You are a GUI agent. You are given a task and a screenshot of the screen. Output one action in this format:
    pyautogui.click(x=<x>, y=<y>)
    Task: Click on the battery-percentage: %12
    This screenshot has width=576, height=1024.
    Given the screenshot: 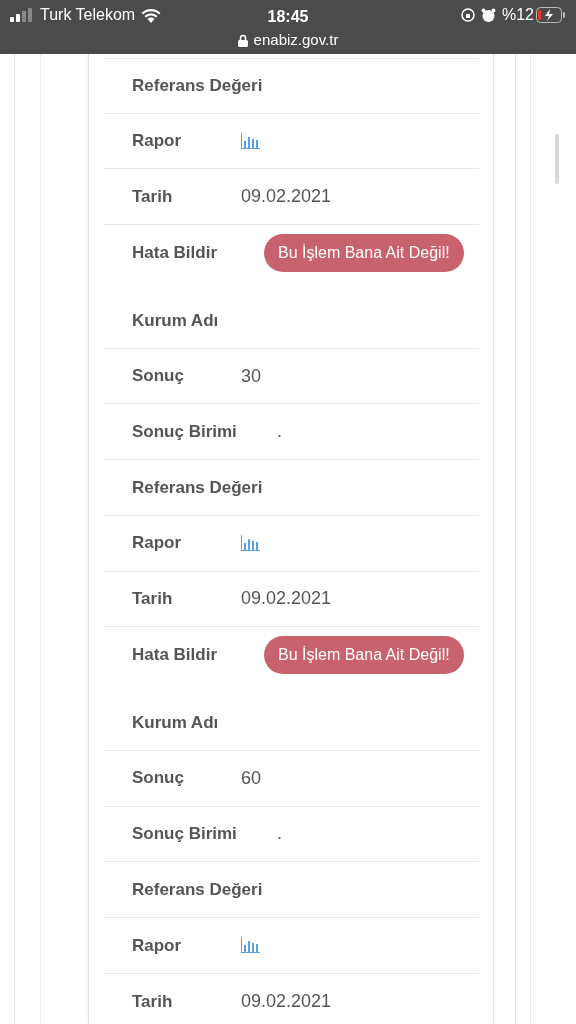 What is the action you would take?
    pyautogui.click(x=517, y=15)
    